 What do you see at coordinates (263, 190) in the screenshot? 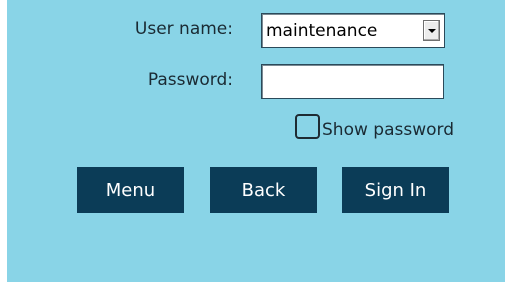
I see `back-button: Back` at bounding box center [263, 190].